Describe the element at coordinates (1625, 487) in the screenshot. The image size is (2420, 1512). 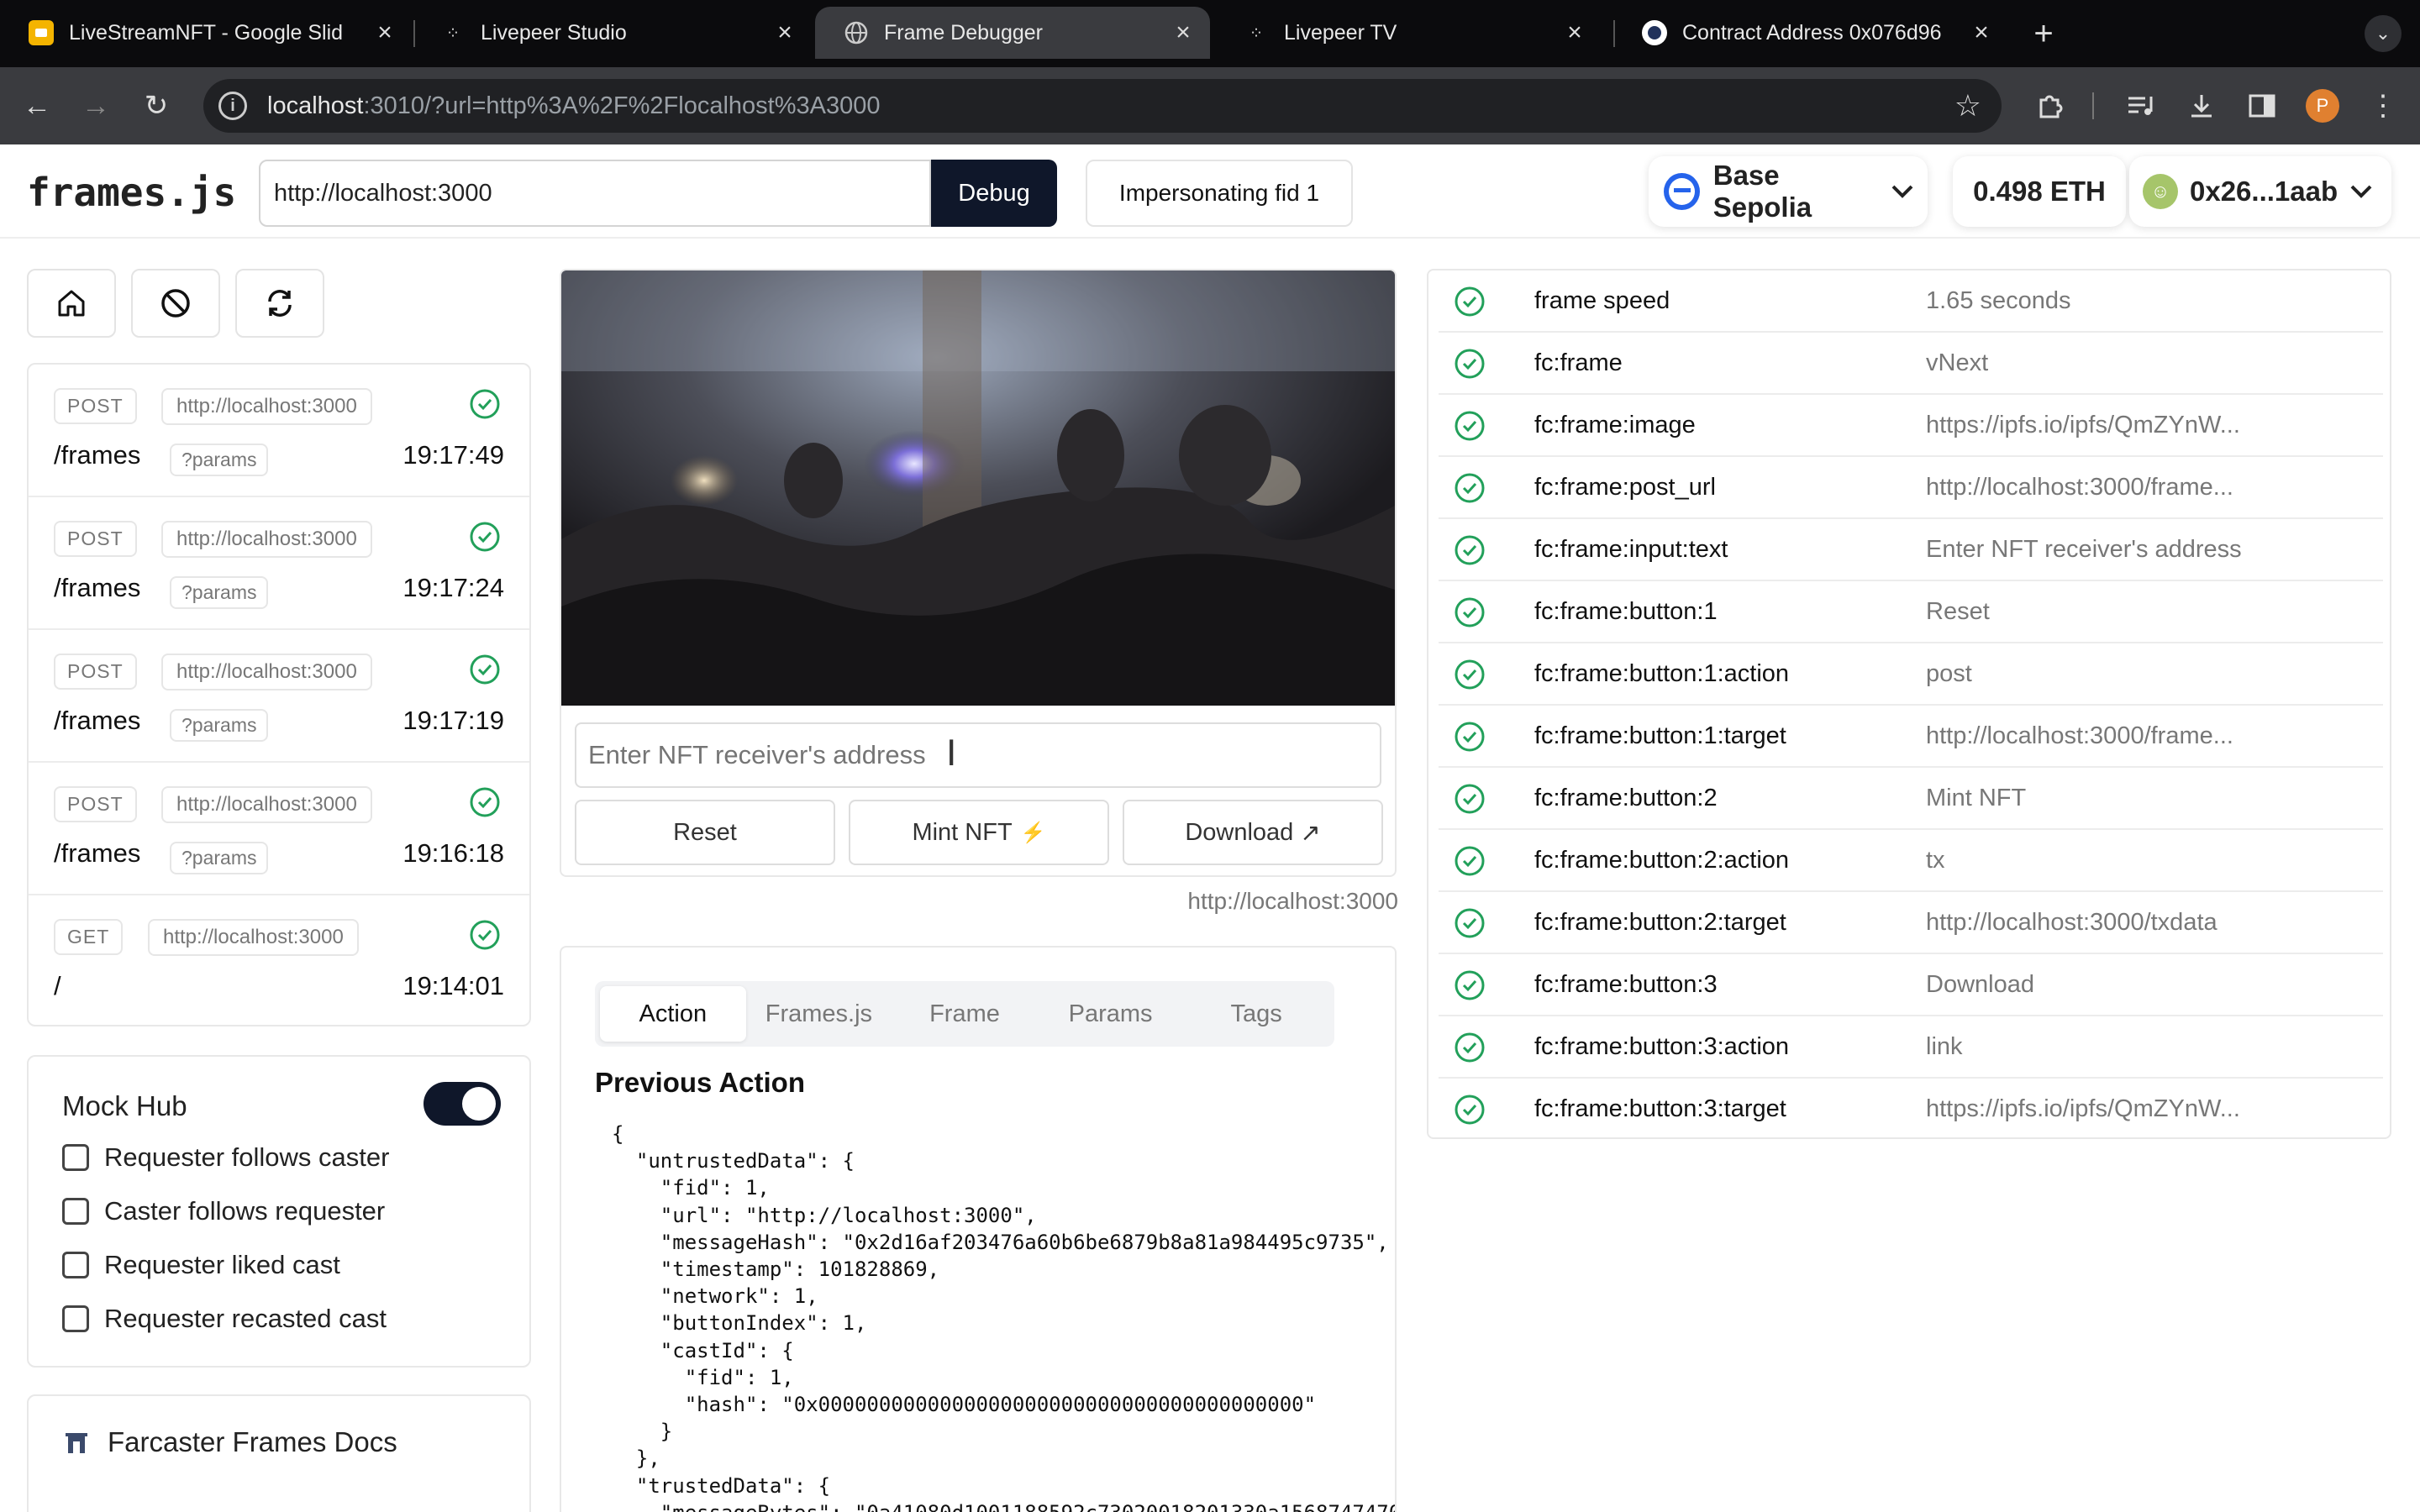
I see `property-key: fc:frame:post_url` at that location.